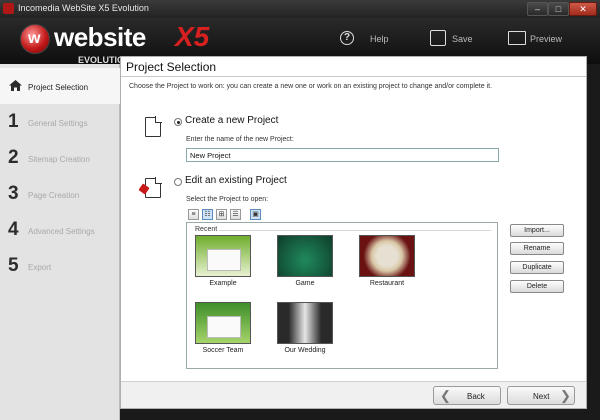  Describe the element at coordinates (445, 395) in the screenshot. I see `chevron-left-icon: ❮` at that location.